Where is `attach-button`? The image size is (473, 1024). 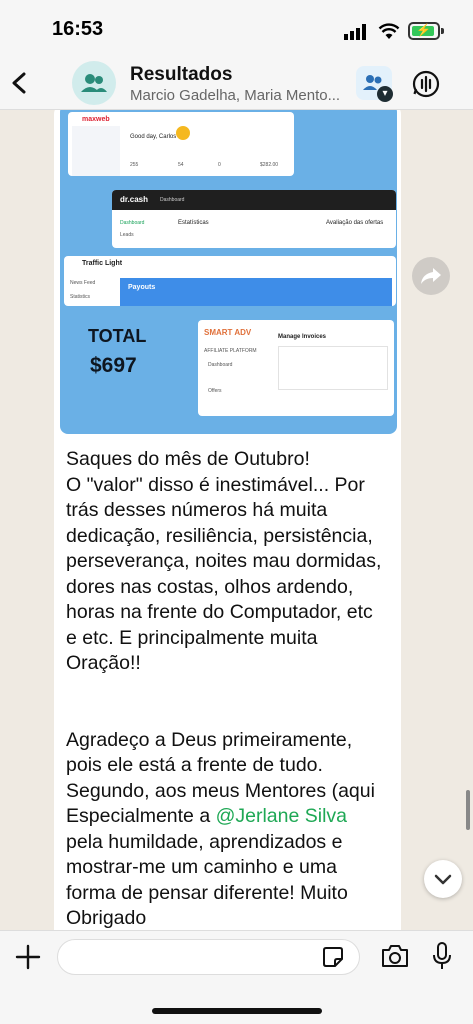
attach-button is located at coordinates (28, 957).